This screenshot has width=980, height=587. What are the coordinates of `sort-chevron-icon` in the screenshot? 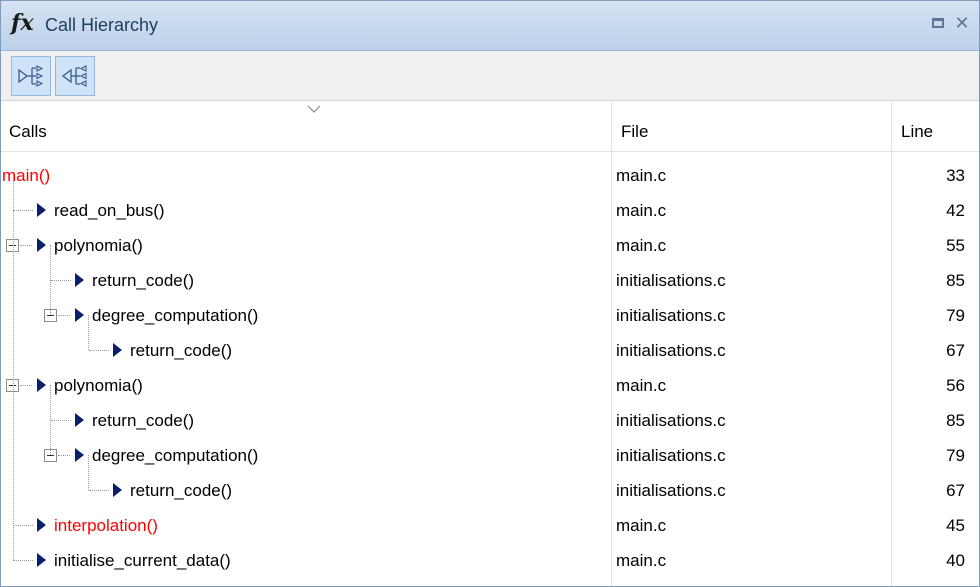 It's located at (314, 109).